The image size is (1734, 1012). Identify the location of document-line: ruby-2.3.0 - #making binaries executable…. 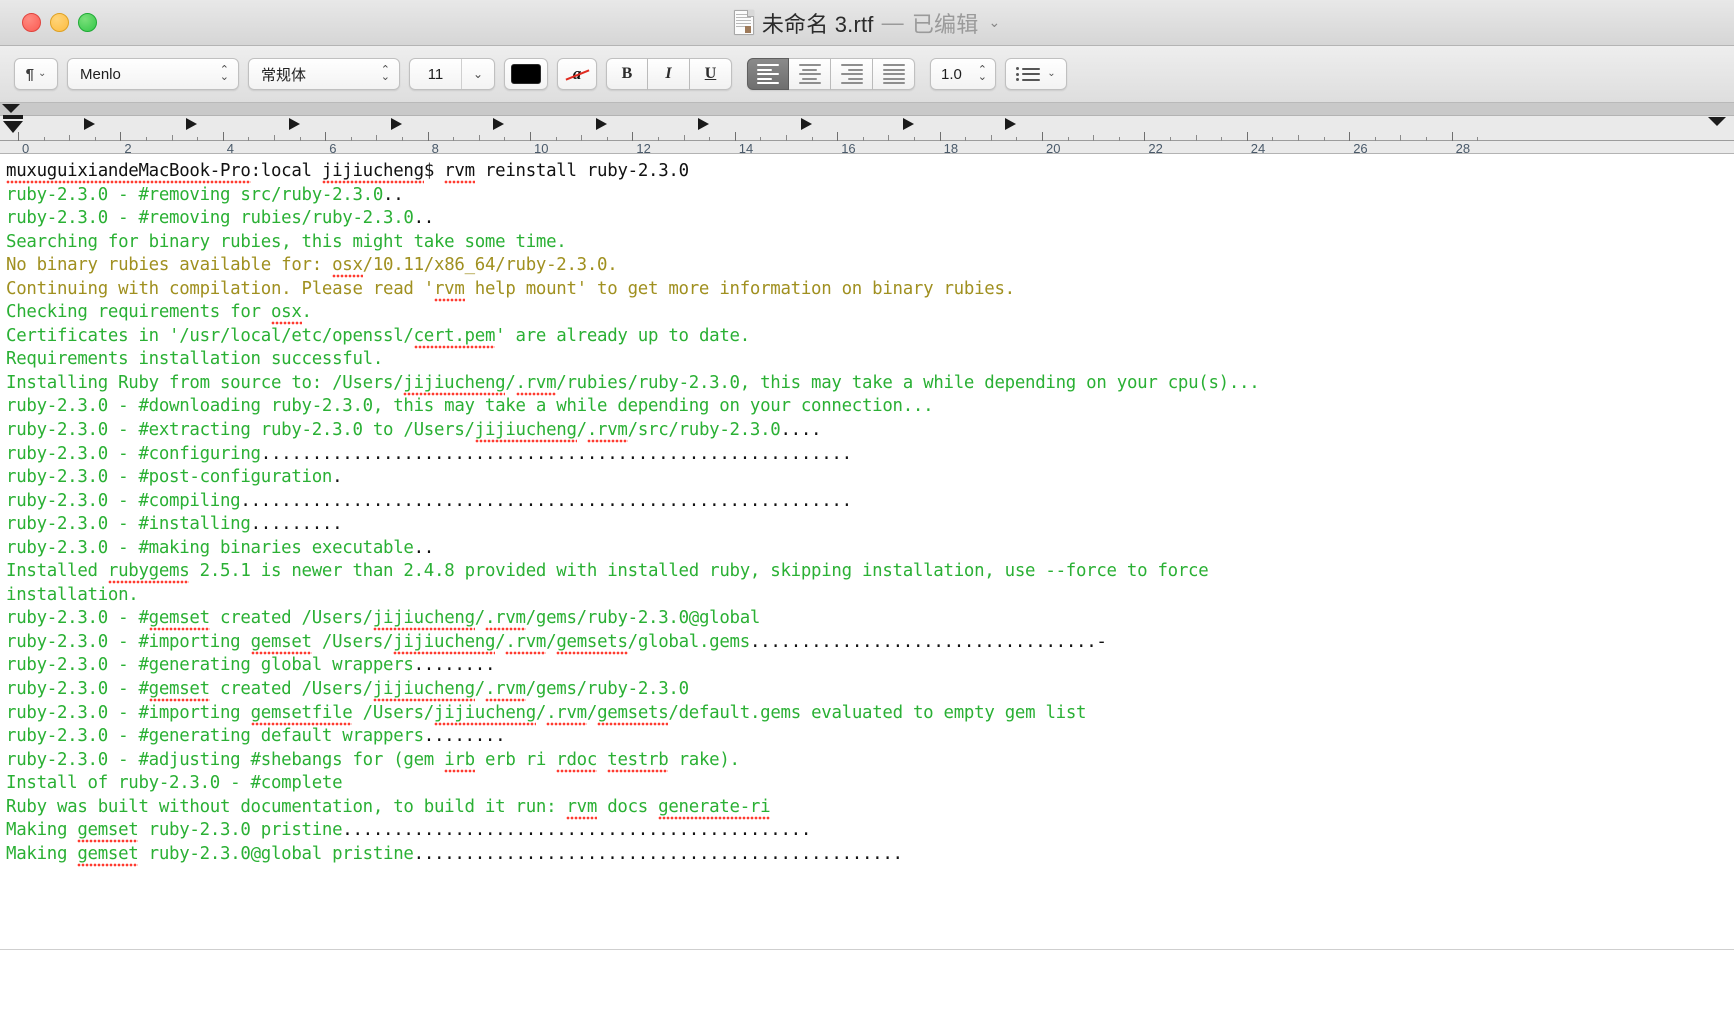
(870, 549).